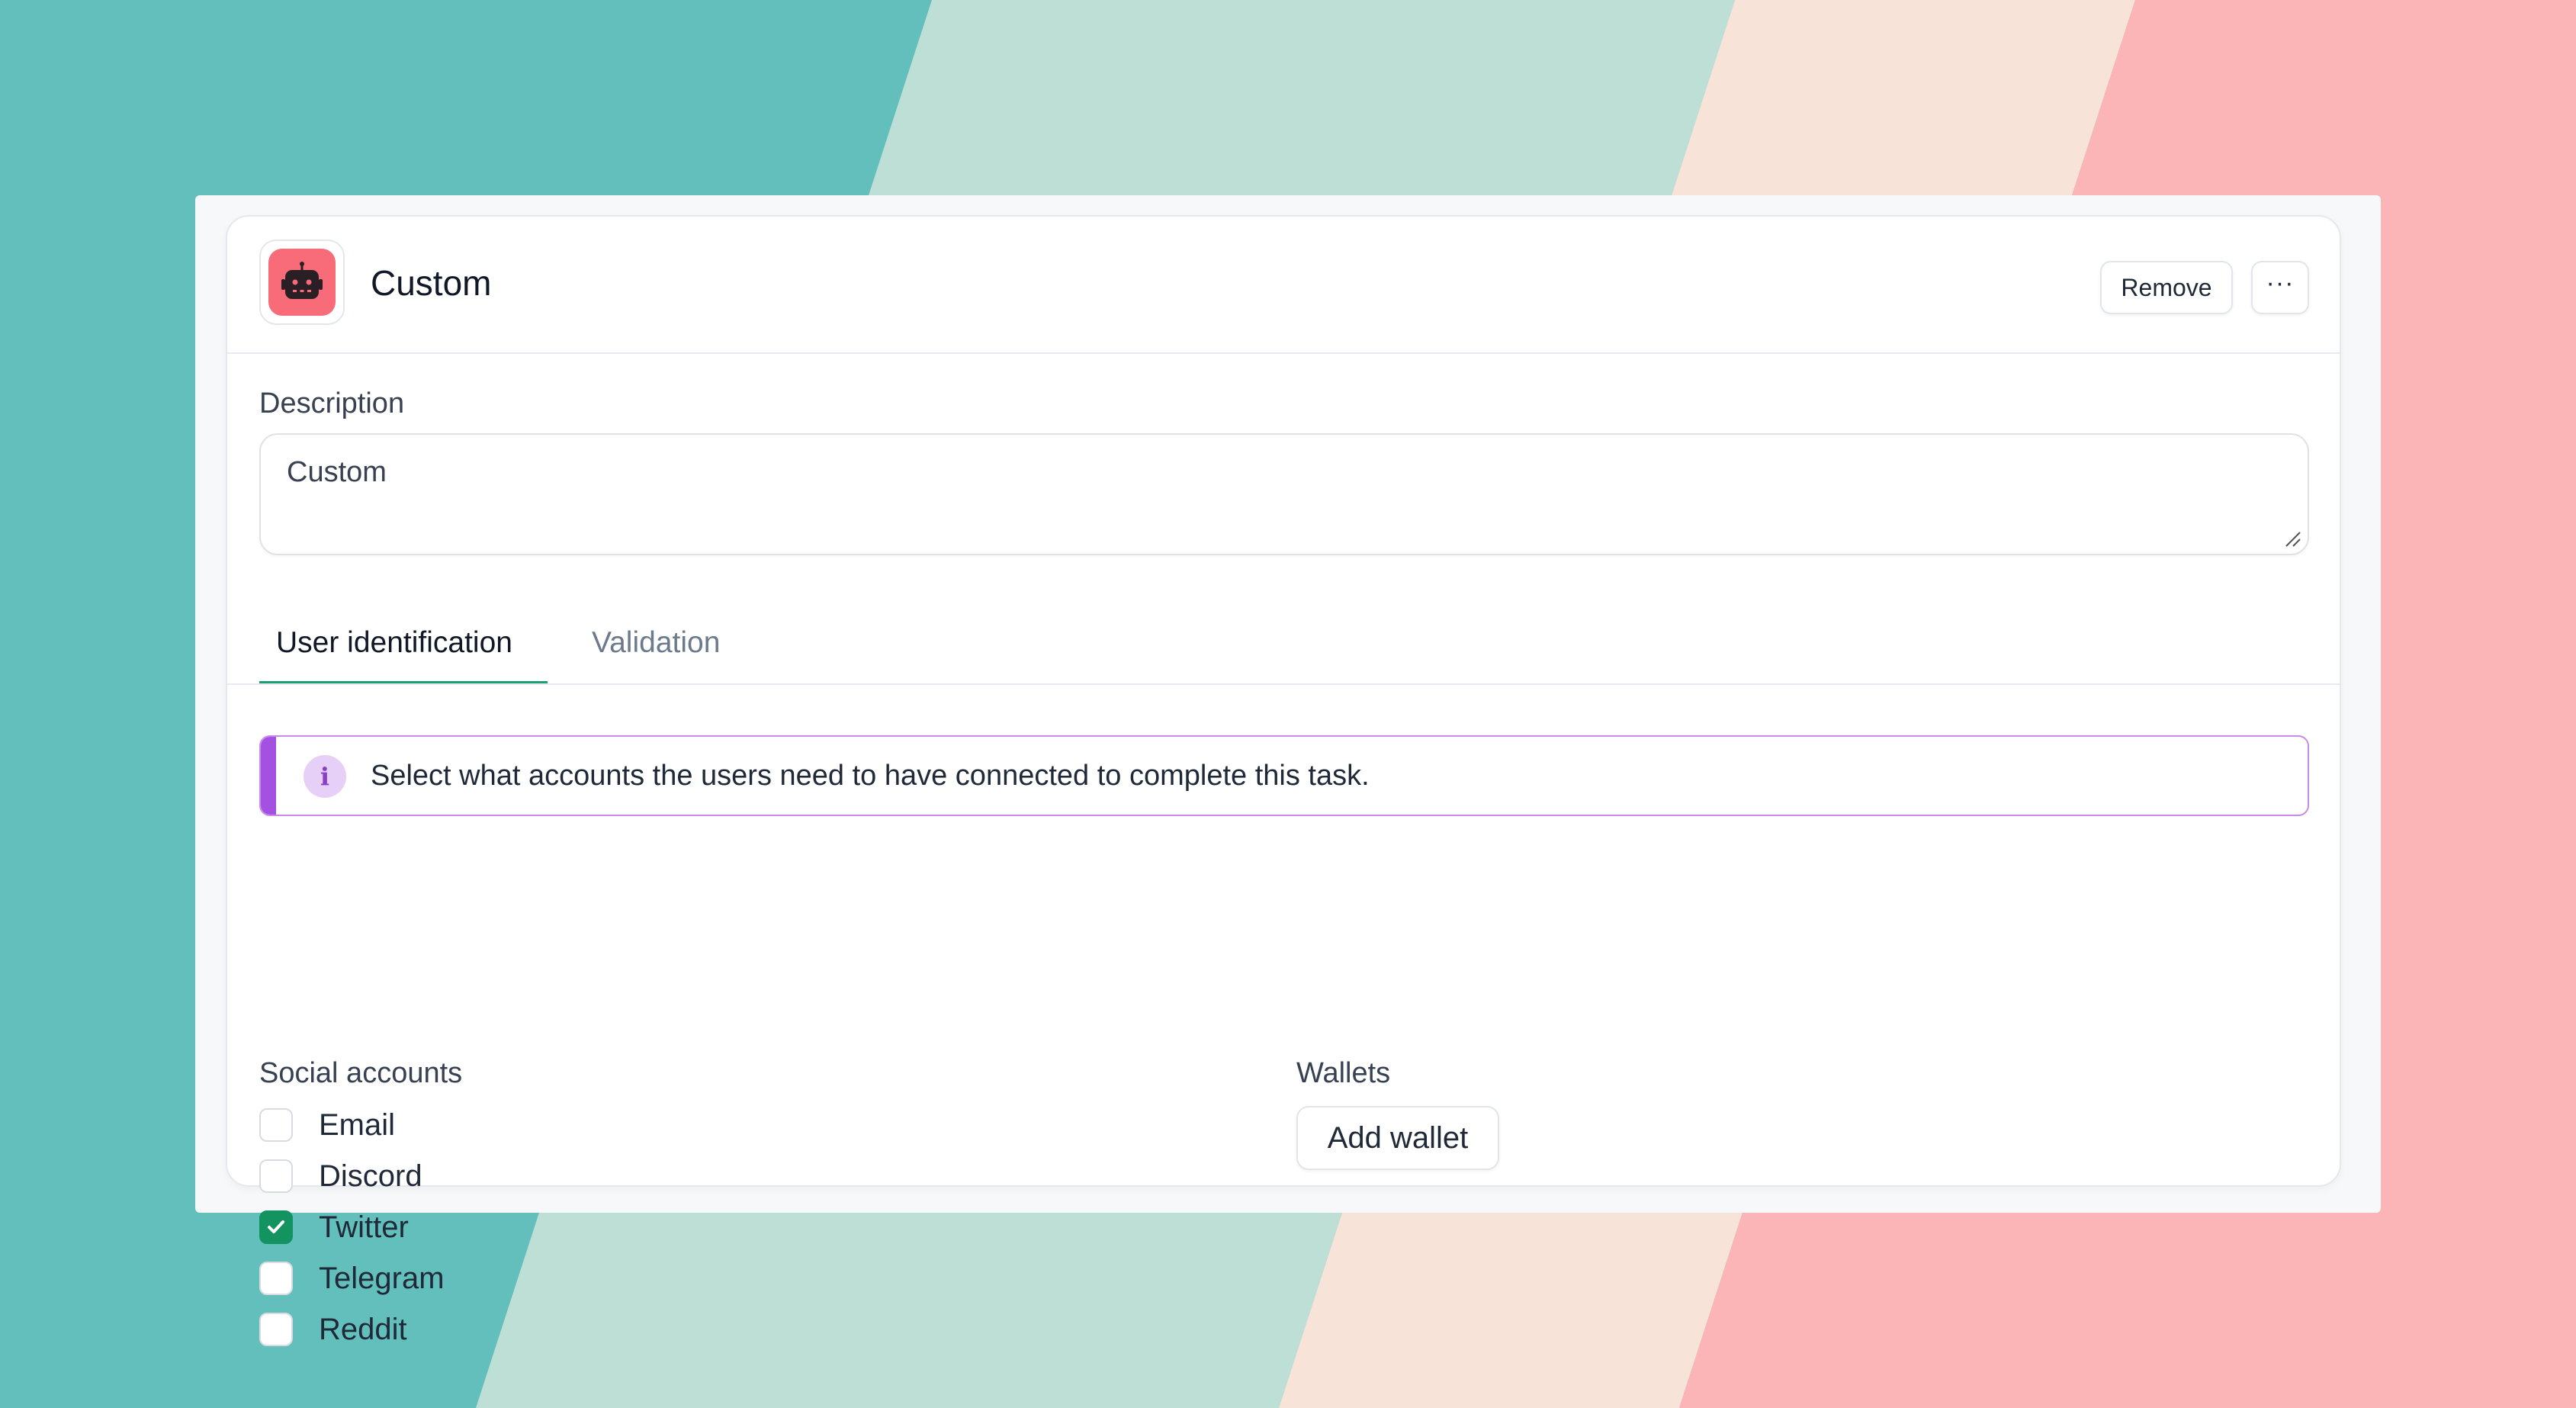 This screenshot has height=1408, width=2576. Describe the element at coordinates (1283, 684) in the screenshot. I see `tabs-divider` at that location.